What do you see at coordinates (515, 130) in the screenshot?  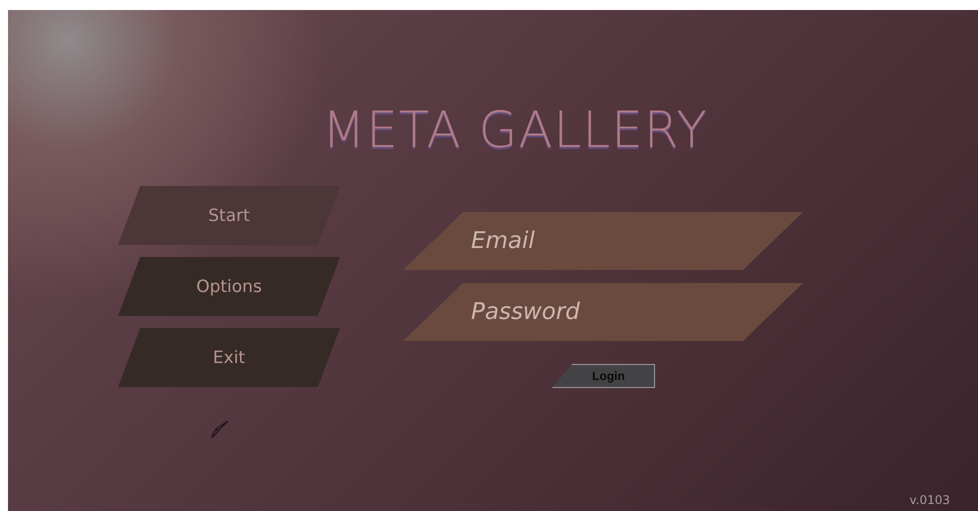 I see `game-title: META GALLERY` at bounding box center [515, 130].